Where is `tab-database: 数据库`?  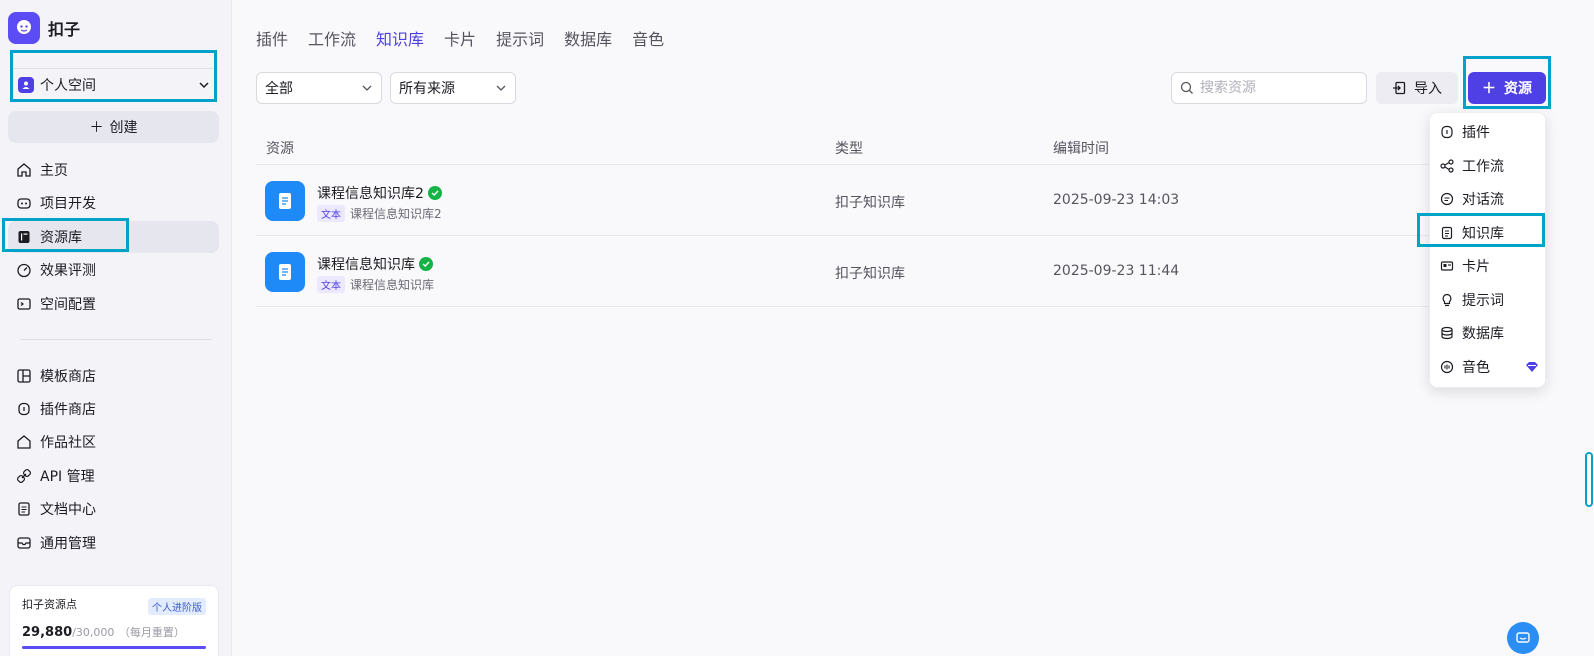
tab-database: 数据库 is located at coordinates (588, 38).